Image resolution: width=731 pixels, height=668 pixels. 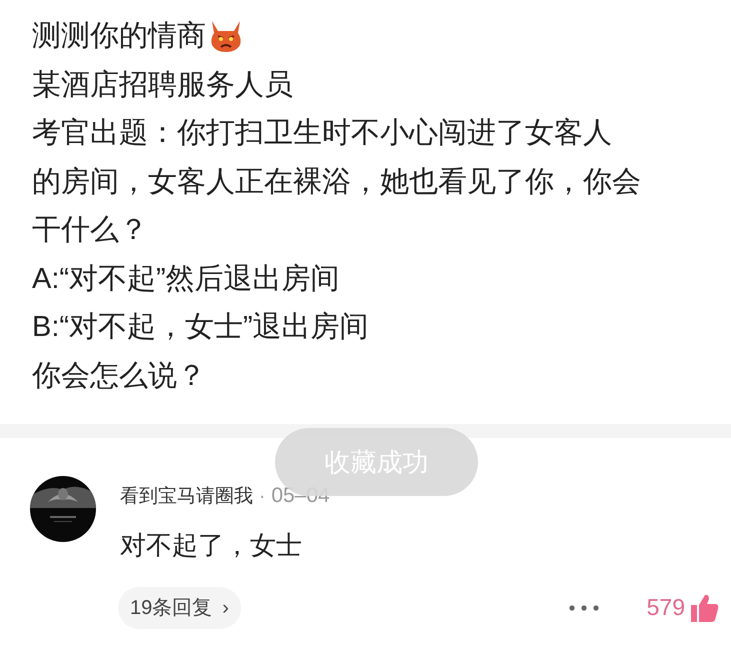 What do you see at coordinates (337, 182) in the screenshot?
I see `post-text-line: 的房间，女客人正在裸浴，她也看见了你，你会` at bounding box center [337, 182].